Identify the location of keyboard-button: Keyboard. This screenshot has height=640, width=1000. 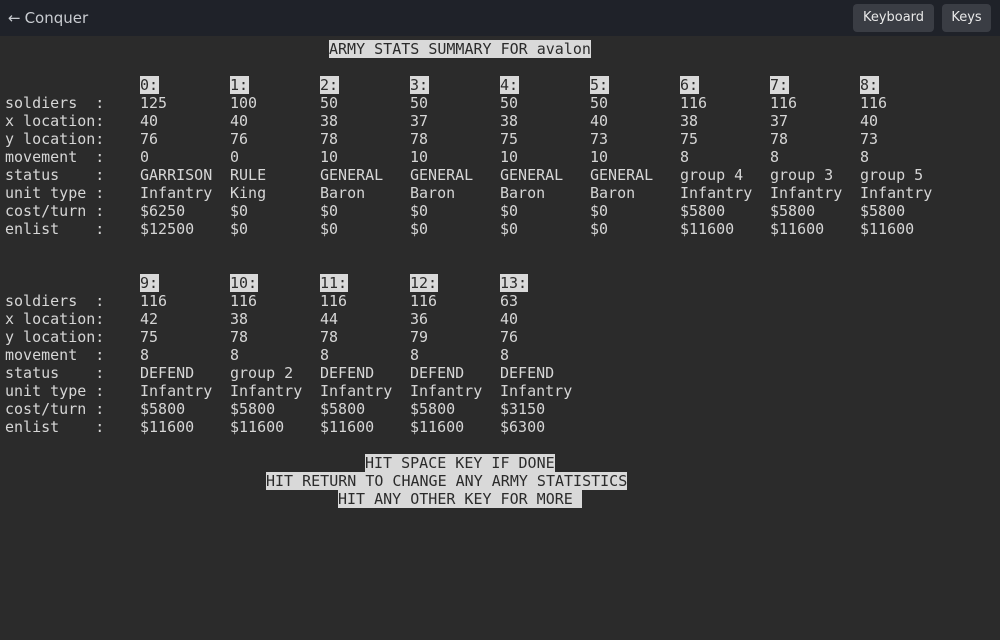
(893, 18).